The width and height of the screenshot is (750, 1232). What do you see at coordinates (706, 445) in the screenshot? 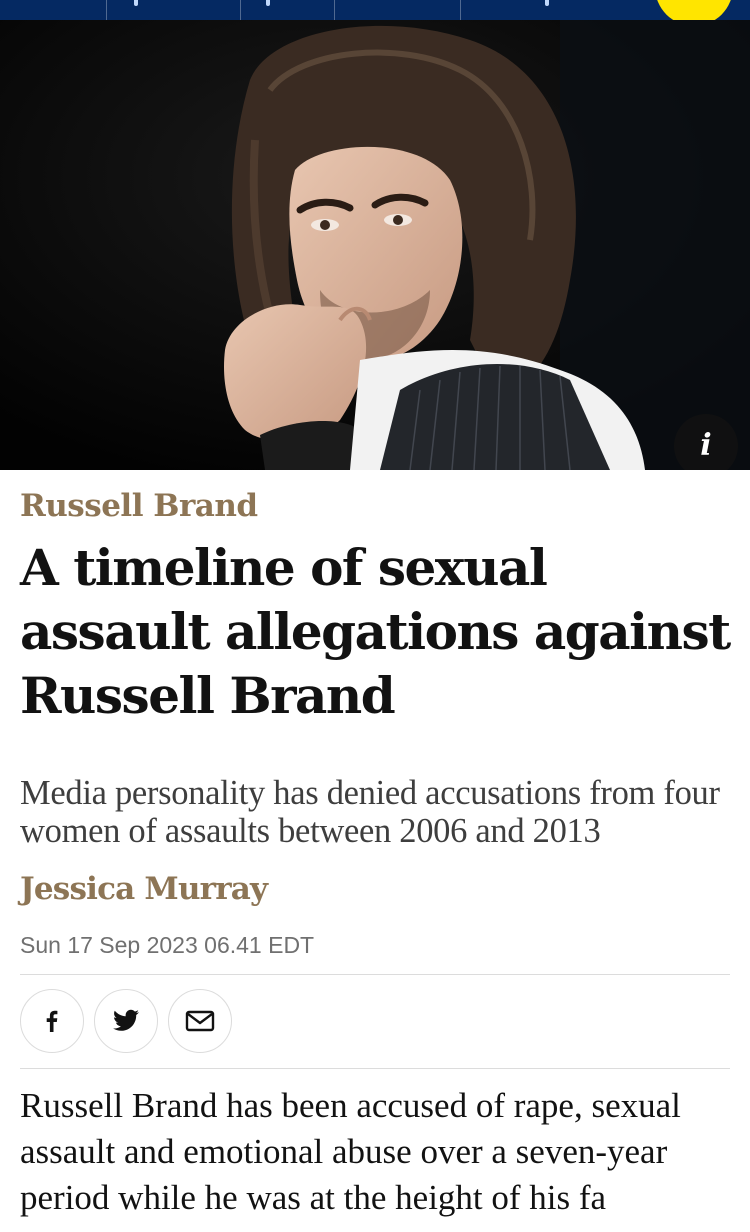
I see `info-icon: i` at bounding box center [706, 445].